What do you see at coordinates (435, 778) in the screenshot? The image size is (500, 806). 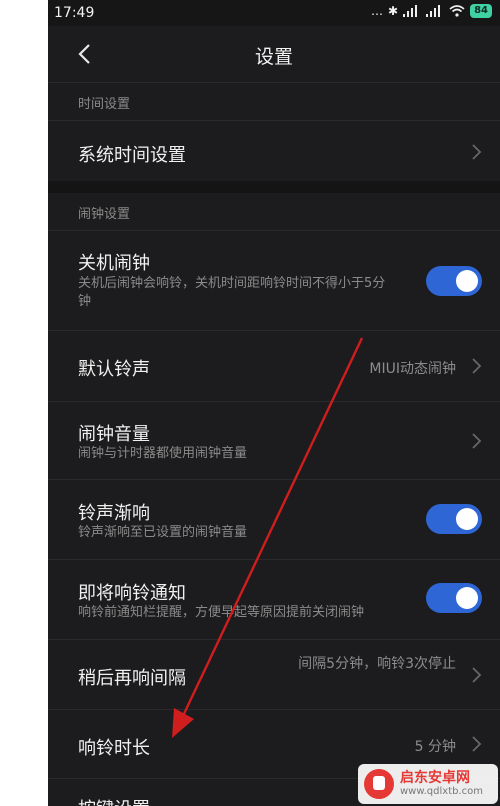 I see `watermark-name: 启东安卓网` at bounding box center [435, 778].